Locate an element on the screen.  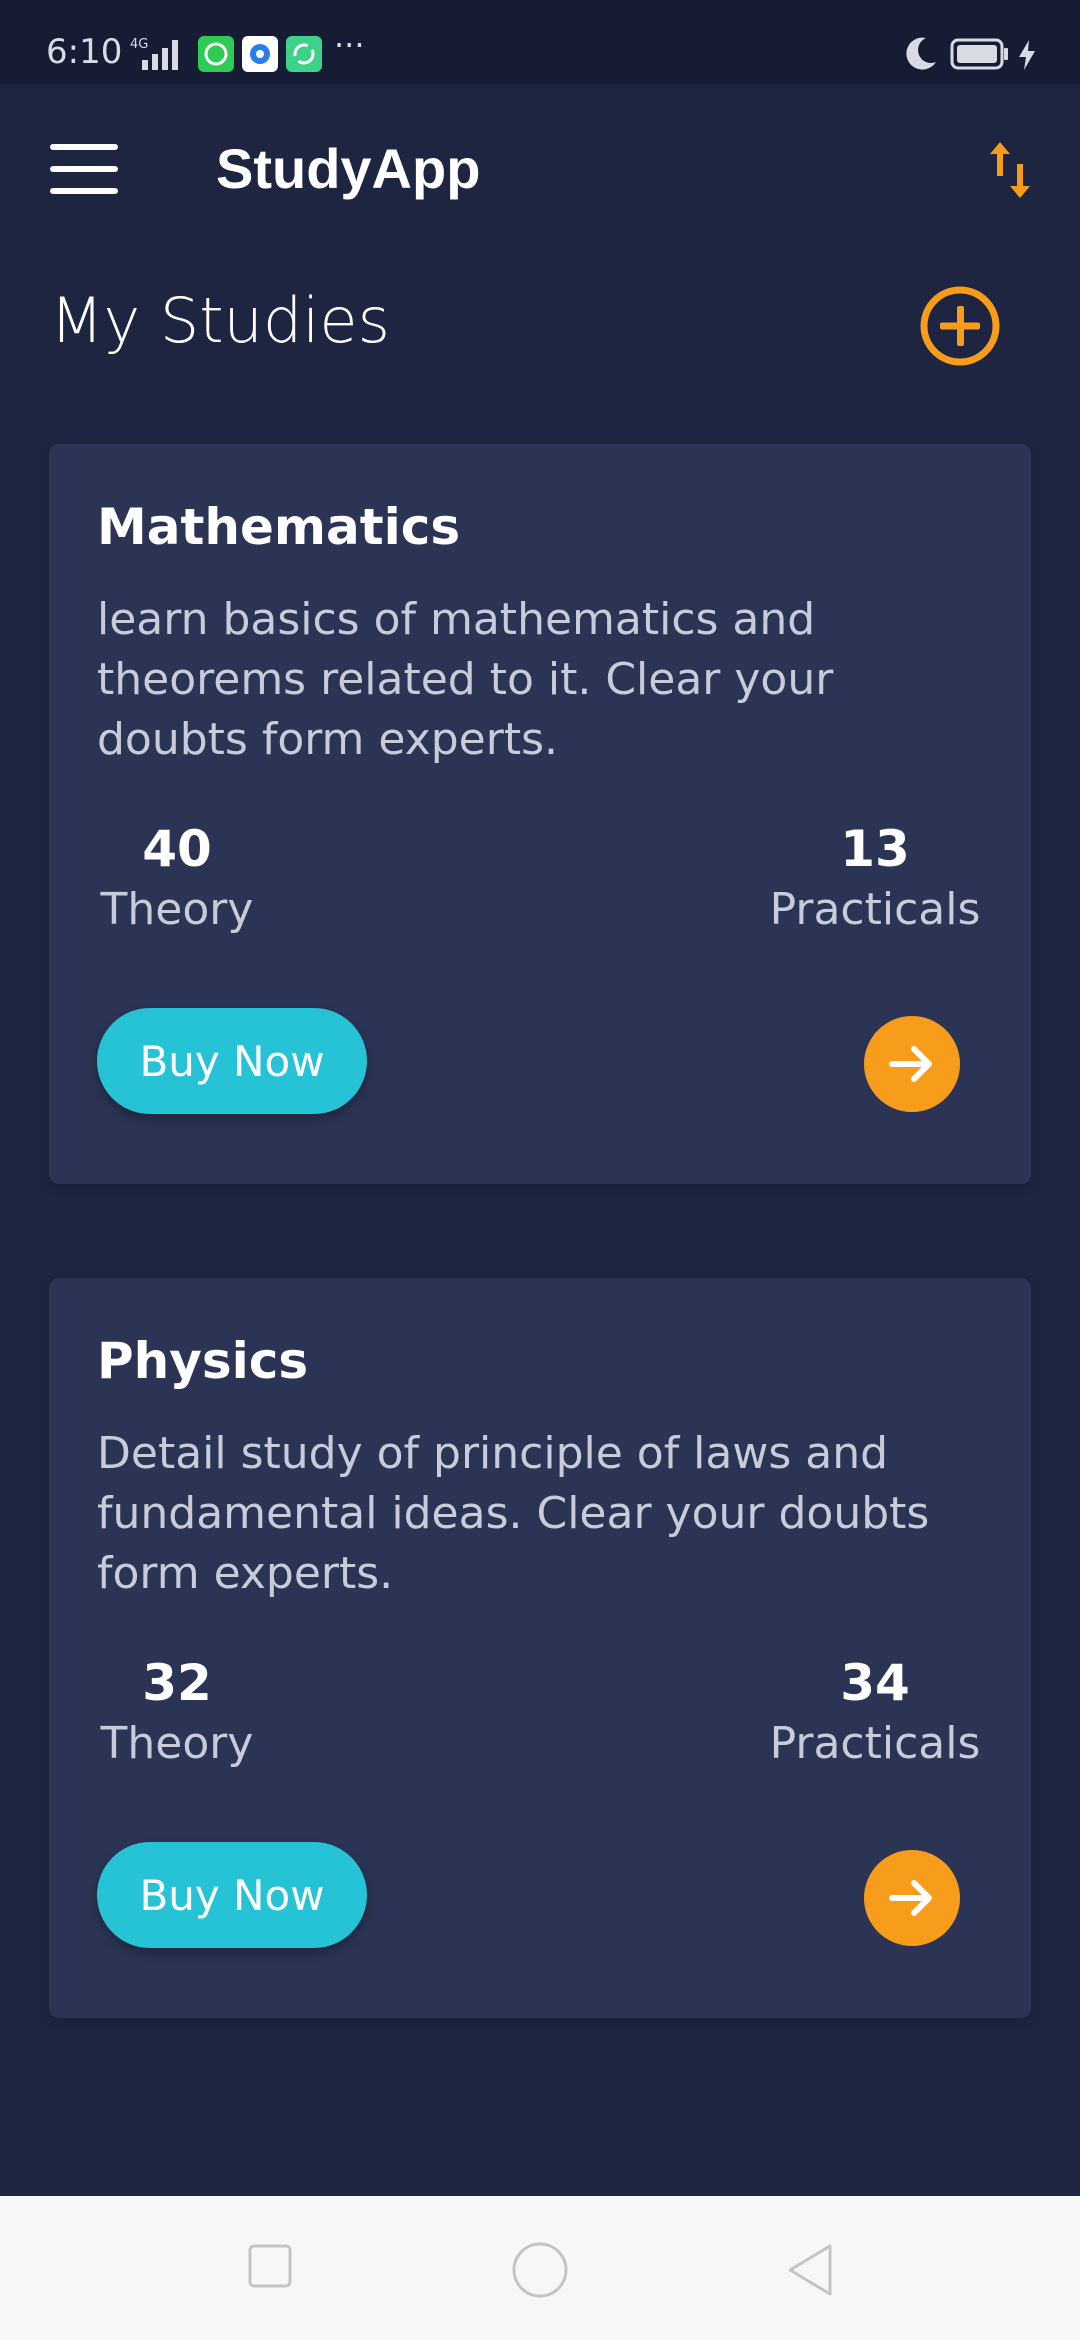
home-circle-icon is located at coordinates (540, 2270).